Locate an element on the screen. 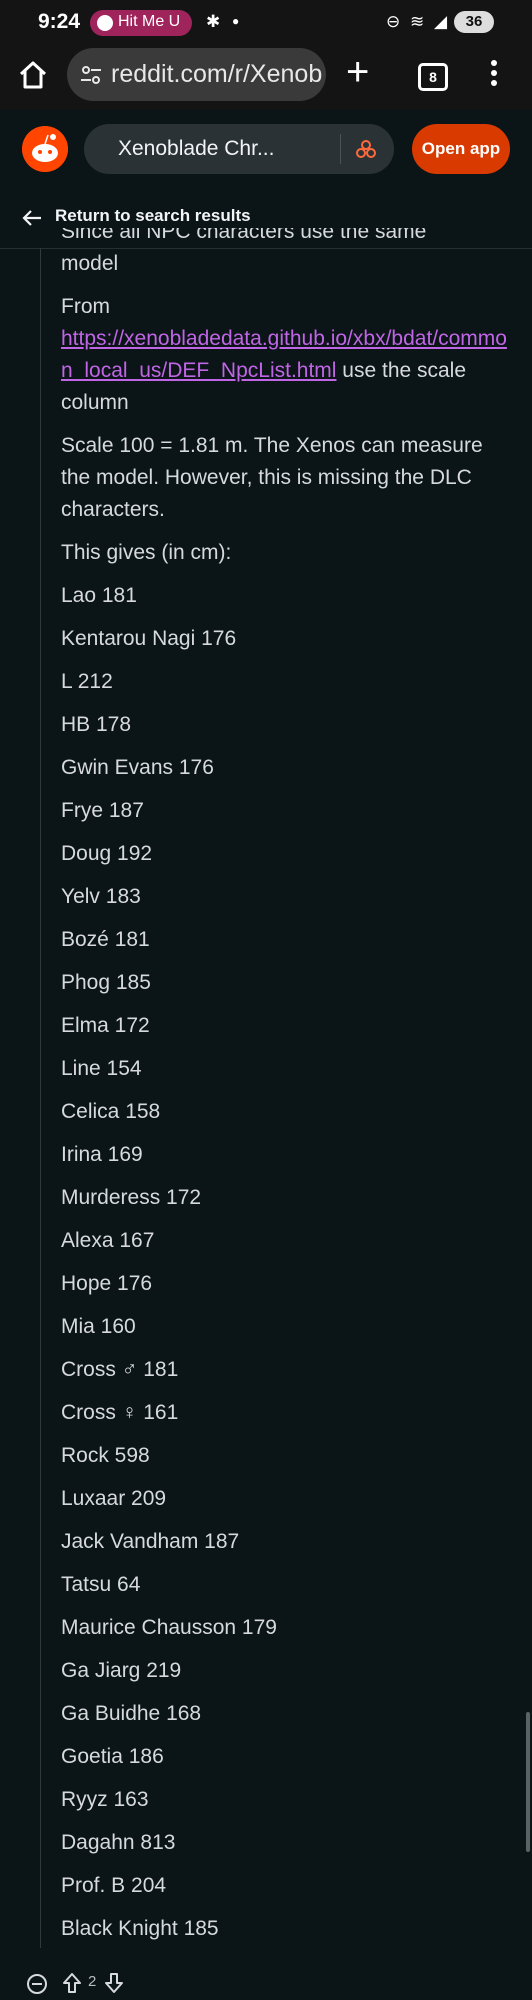  from-label: From is located at coordinates (85, 306).